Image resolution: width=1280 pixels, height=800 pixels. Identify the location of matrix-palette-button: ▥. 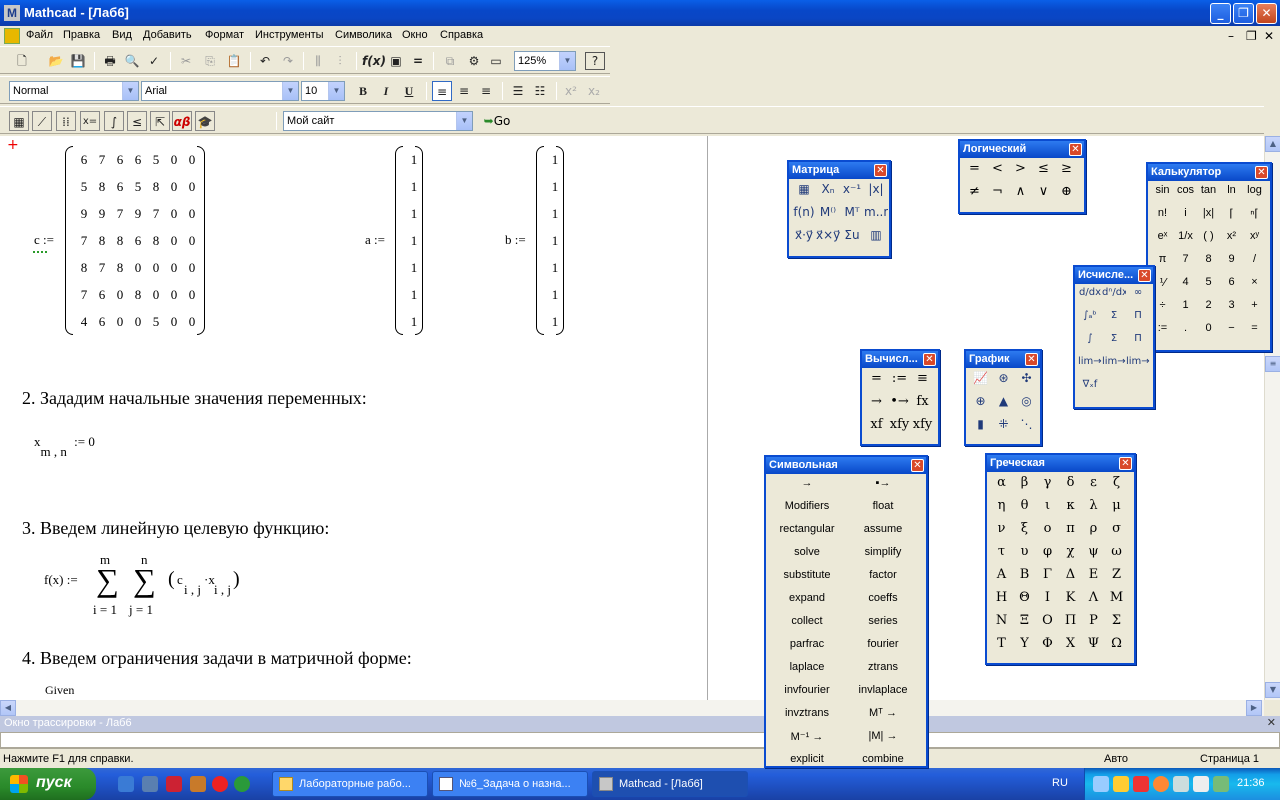
(876, 239).